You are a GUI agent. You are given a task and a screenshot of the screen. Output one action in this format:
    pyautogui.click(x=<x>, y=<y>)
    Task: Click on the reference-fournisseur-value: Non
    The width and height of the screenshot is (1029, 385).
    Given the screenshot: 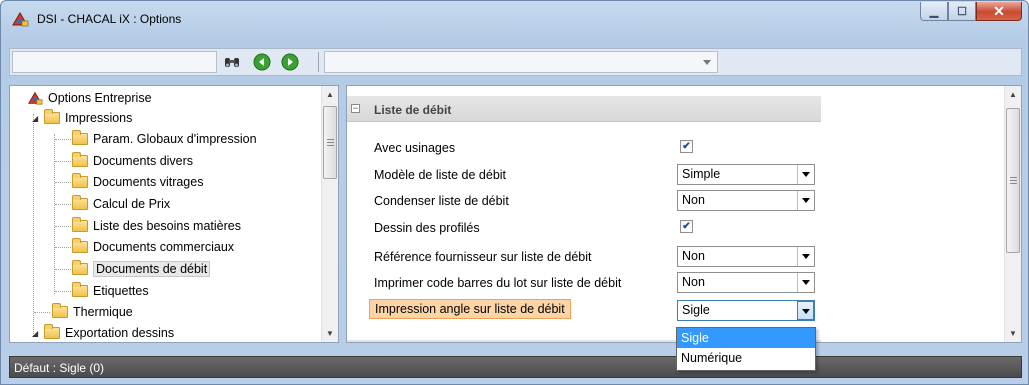 What is the action you would take?
    pyautogui.click(x=693, y=256)
    